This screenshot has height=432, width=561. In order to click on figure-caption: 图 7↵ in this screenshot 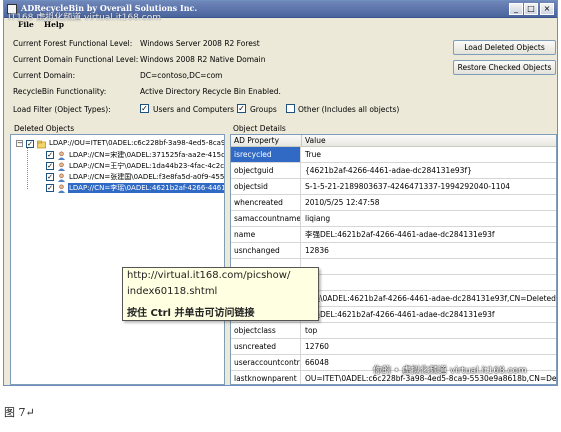, I will do `click(19, 412)`.